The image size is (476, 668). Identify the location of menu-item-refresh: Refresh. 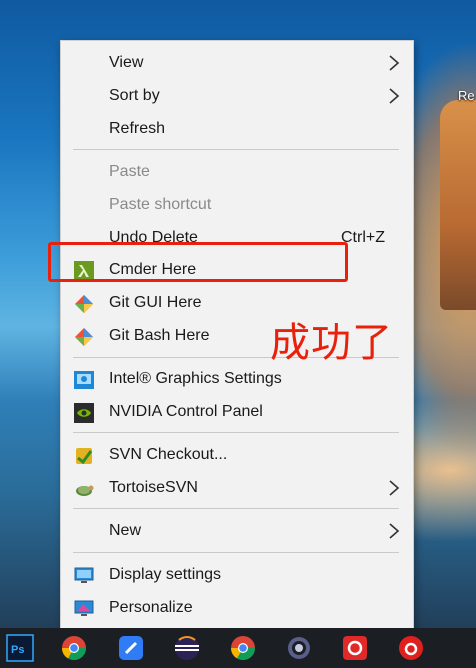
(237, 129).